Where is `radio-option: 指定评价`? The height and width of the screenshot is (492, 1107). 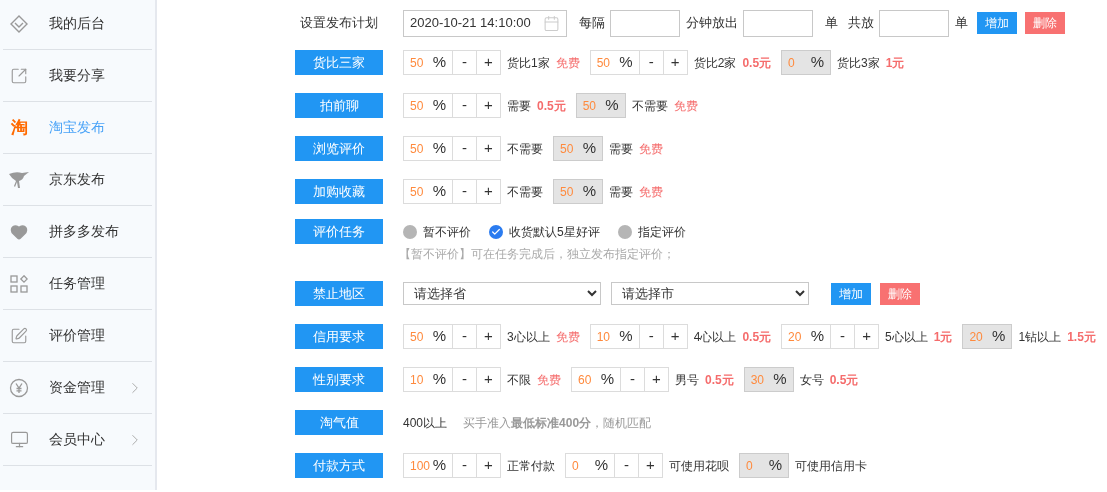
radio-option: 指定评价 is located at coordinates (651, 232).